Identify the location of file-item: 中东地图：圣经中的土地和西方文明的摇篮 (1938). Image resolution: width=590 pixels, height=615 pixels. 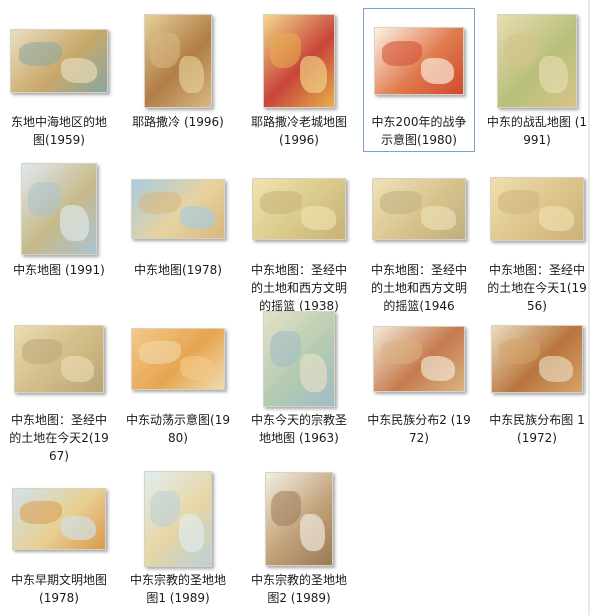
(299, 234).